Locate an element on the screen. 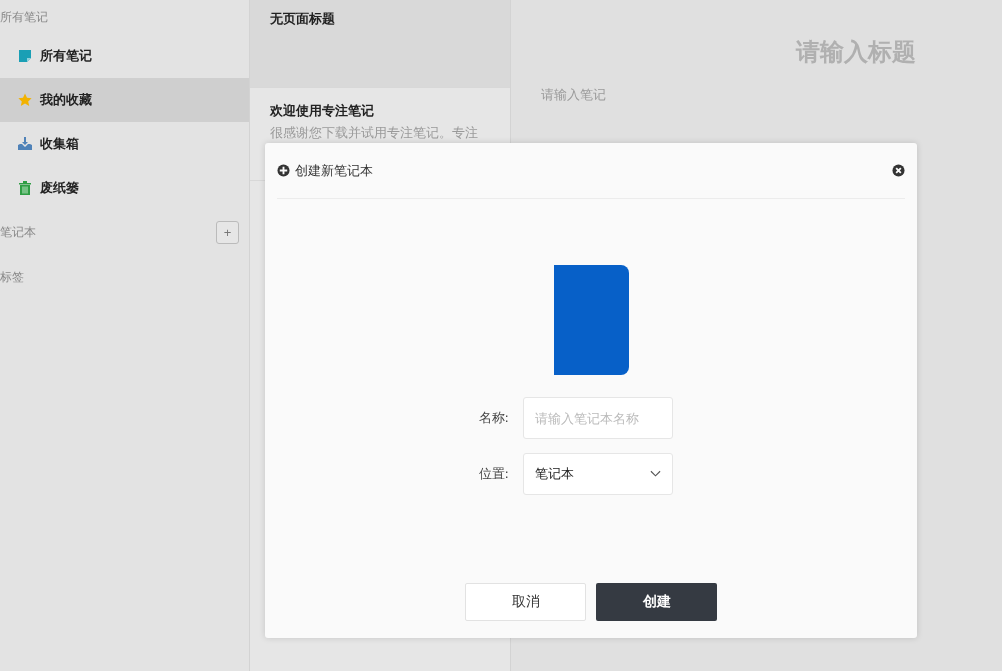  trash-icon is located at coordinates (25, 188).